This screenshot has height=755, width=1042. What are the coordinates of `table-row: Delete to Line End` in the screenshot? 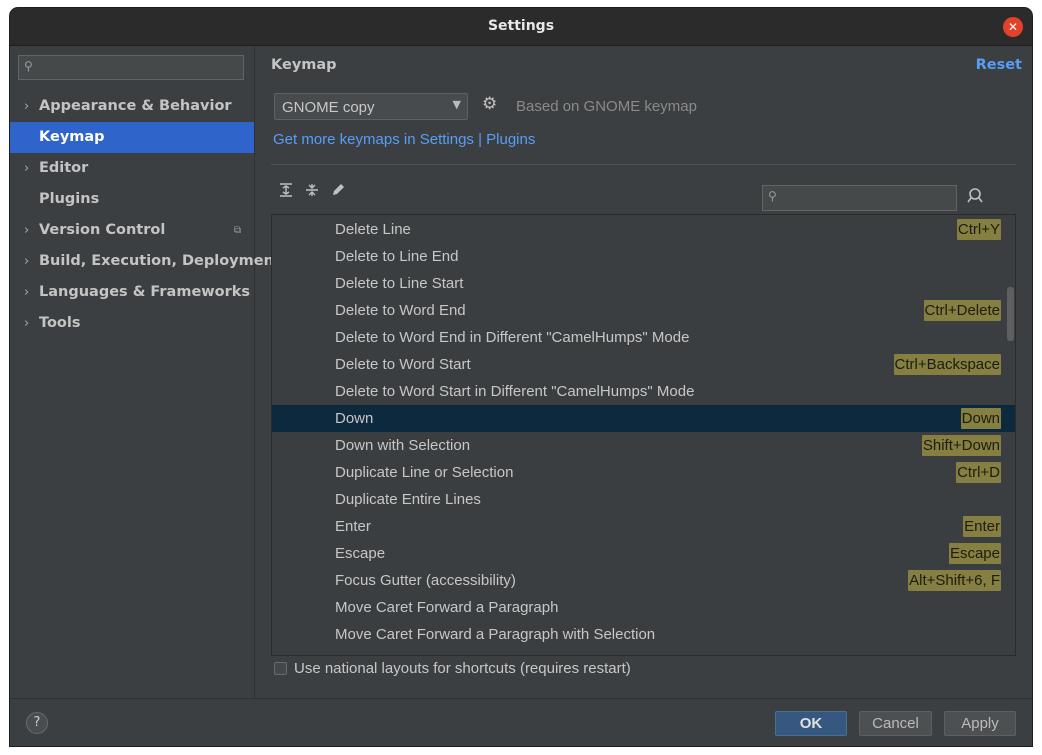 It's located at (643, 256).